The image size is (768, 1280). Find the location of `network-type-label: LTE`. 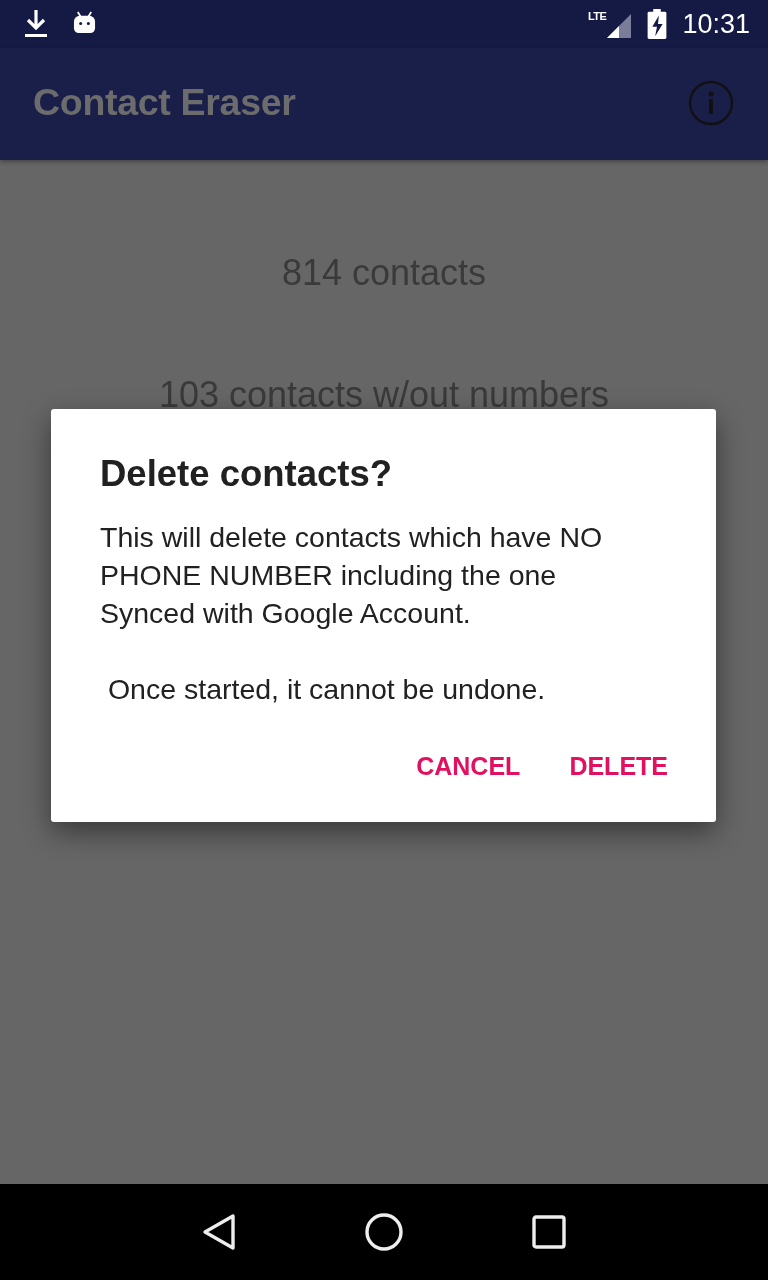

network-type-label: LTE is located at coordinates (597, 16).